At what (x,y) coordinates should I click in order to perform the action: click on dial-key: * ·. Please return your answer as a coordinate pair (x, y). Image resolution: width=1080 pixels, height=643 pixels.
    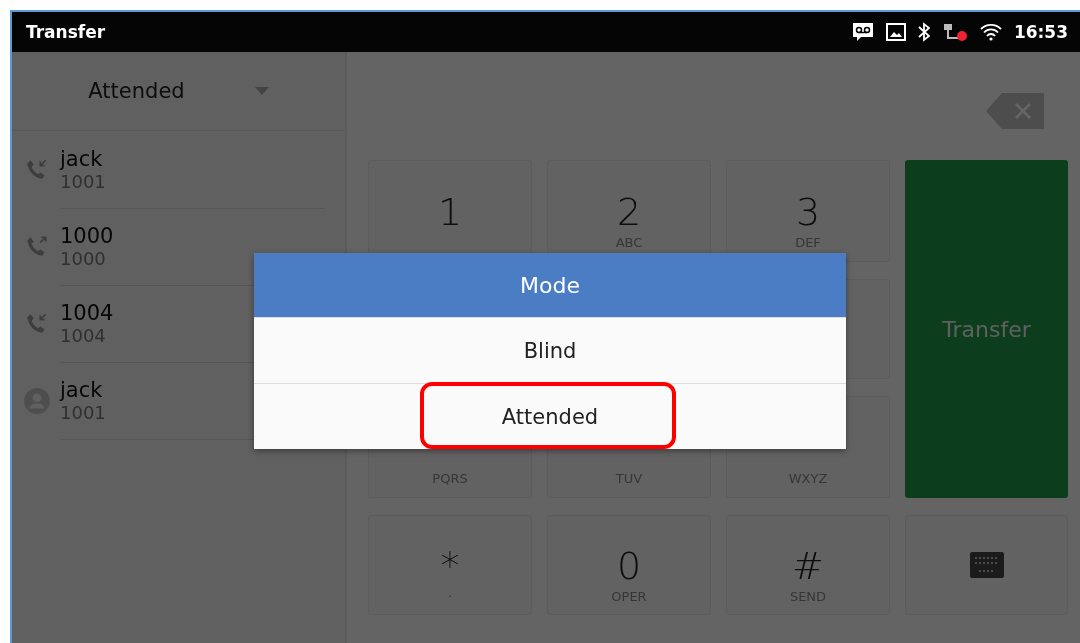
    Looking at the image, I should click on (450, 565).